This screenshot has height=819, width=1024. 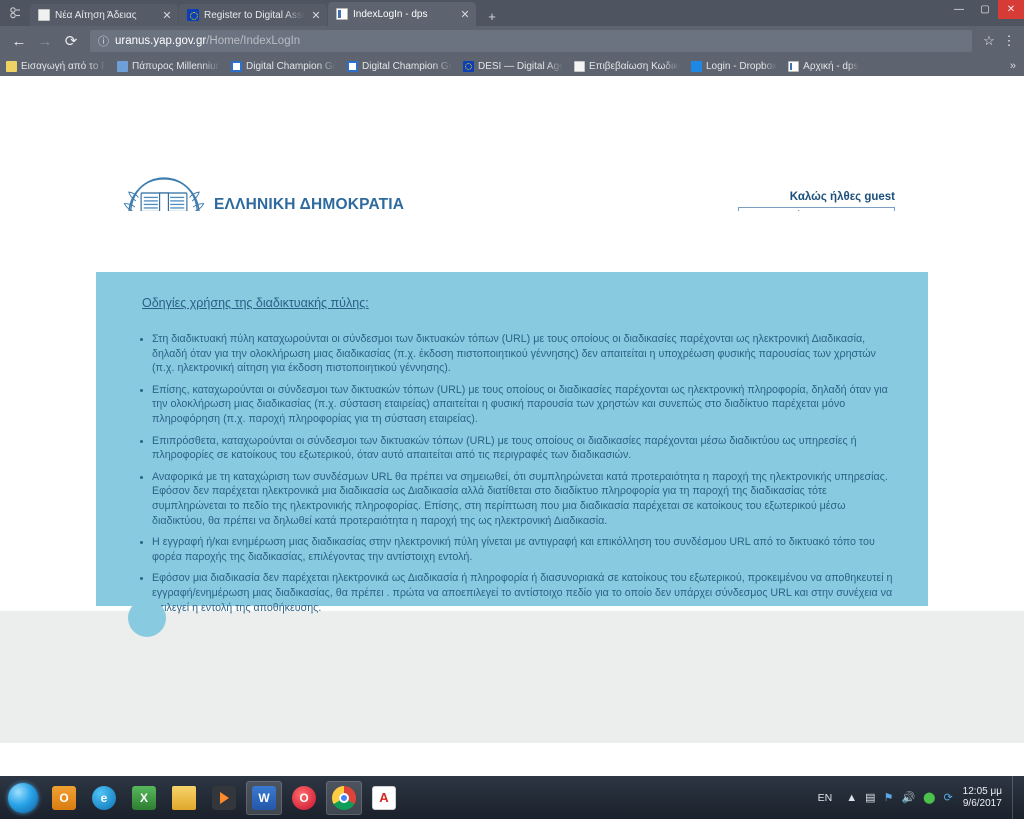 I want to click on minimize-button: —, so click(x=959, y=9).